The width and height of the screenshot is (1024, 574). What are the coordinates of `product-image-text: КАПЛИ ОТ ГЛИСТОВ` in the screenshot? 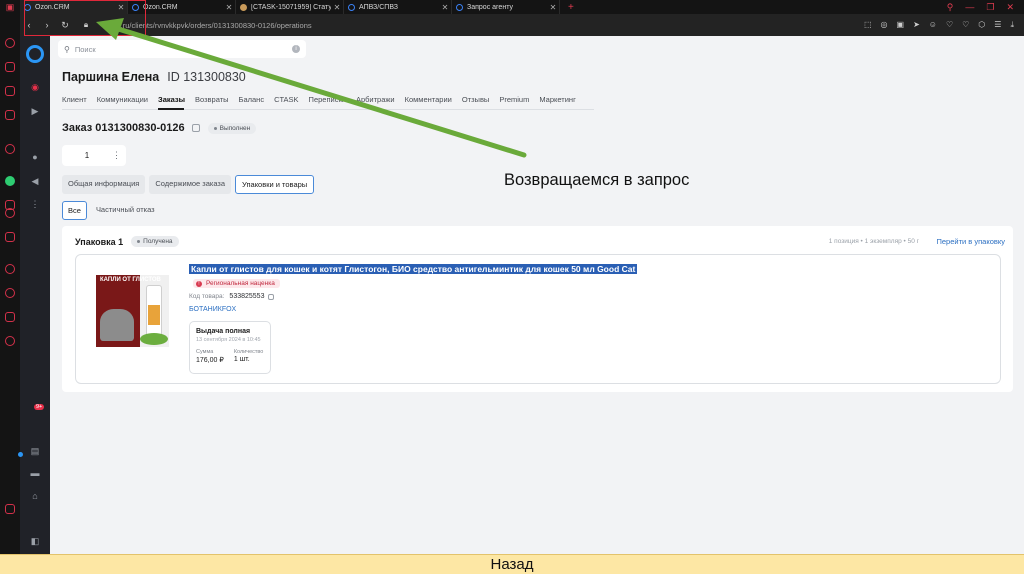 It's located at (130, 280).